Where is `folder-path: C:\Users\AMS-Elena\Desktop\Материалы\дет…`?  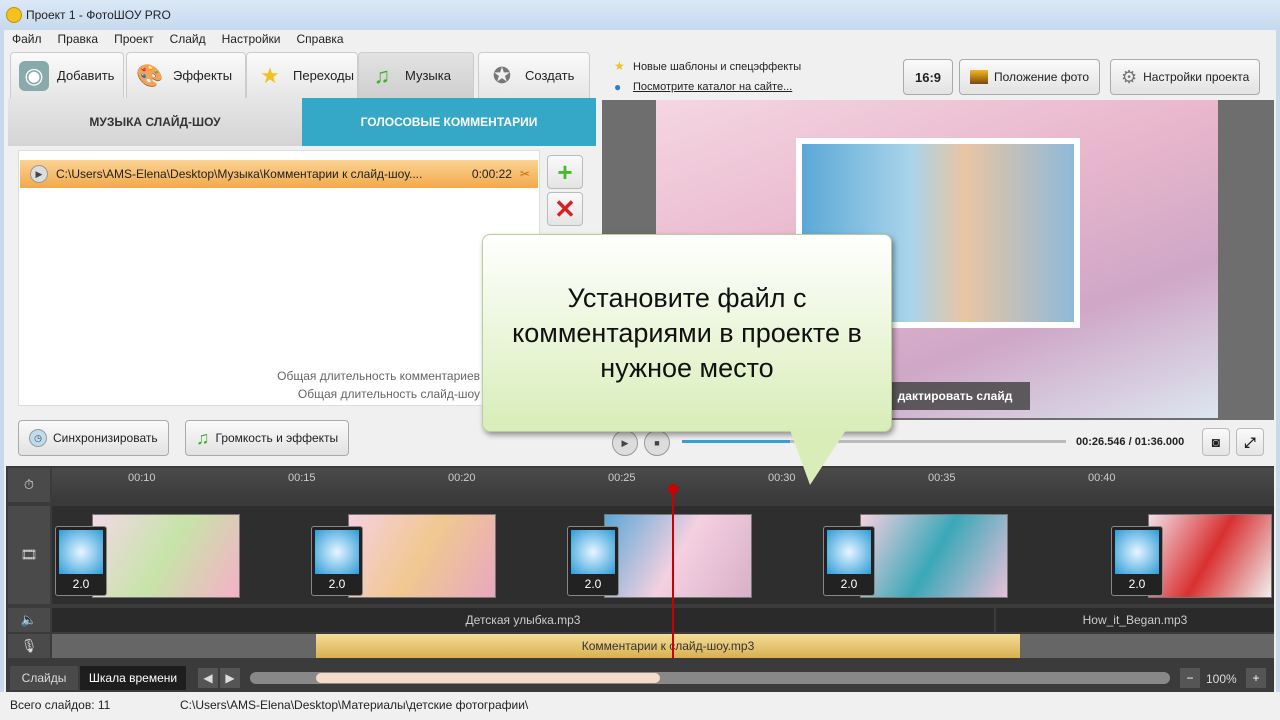
folder-path: C:\Users\AMS-Elena\Desktop\Материалы\дет… is located at coordinates (354, 705).